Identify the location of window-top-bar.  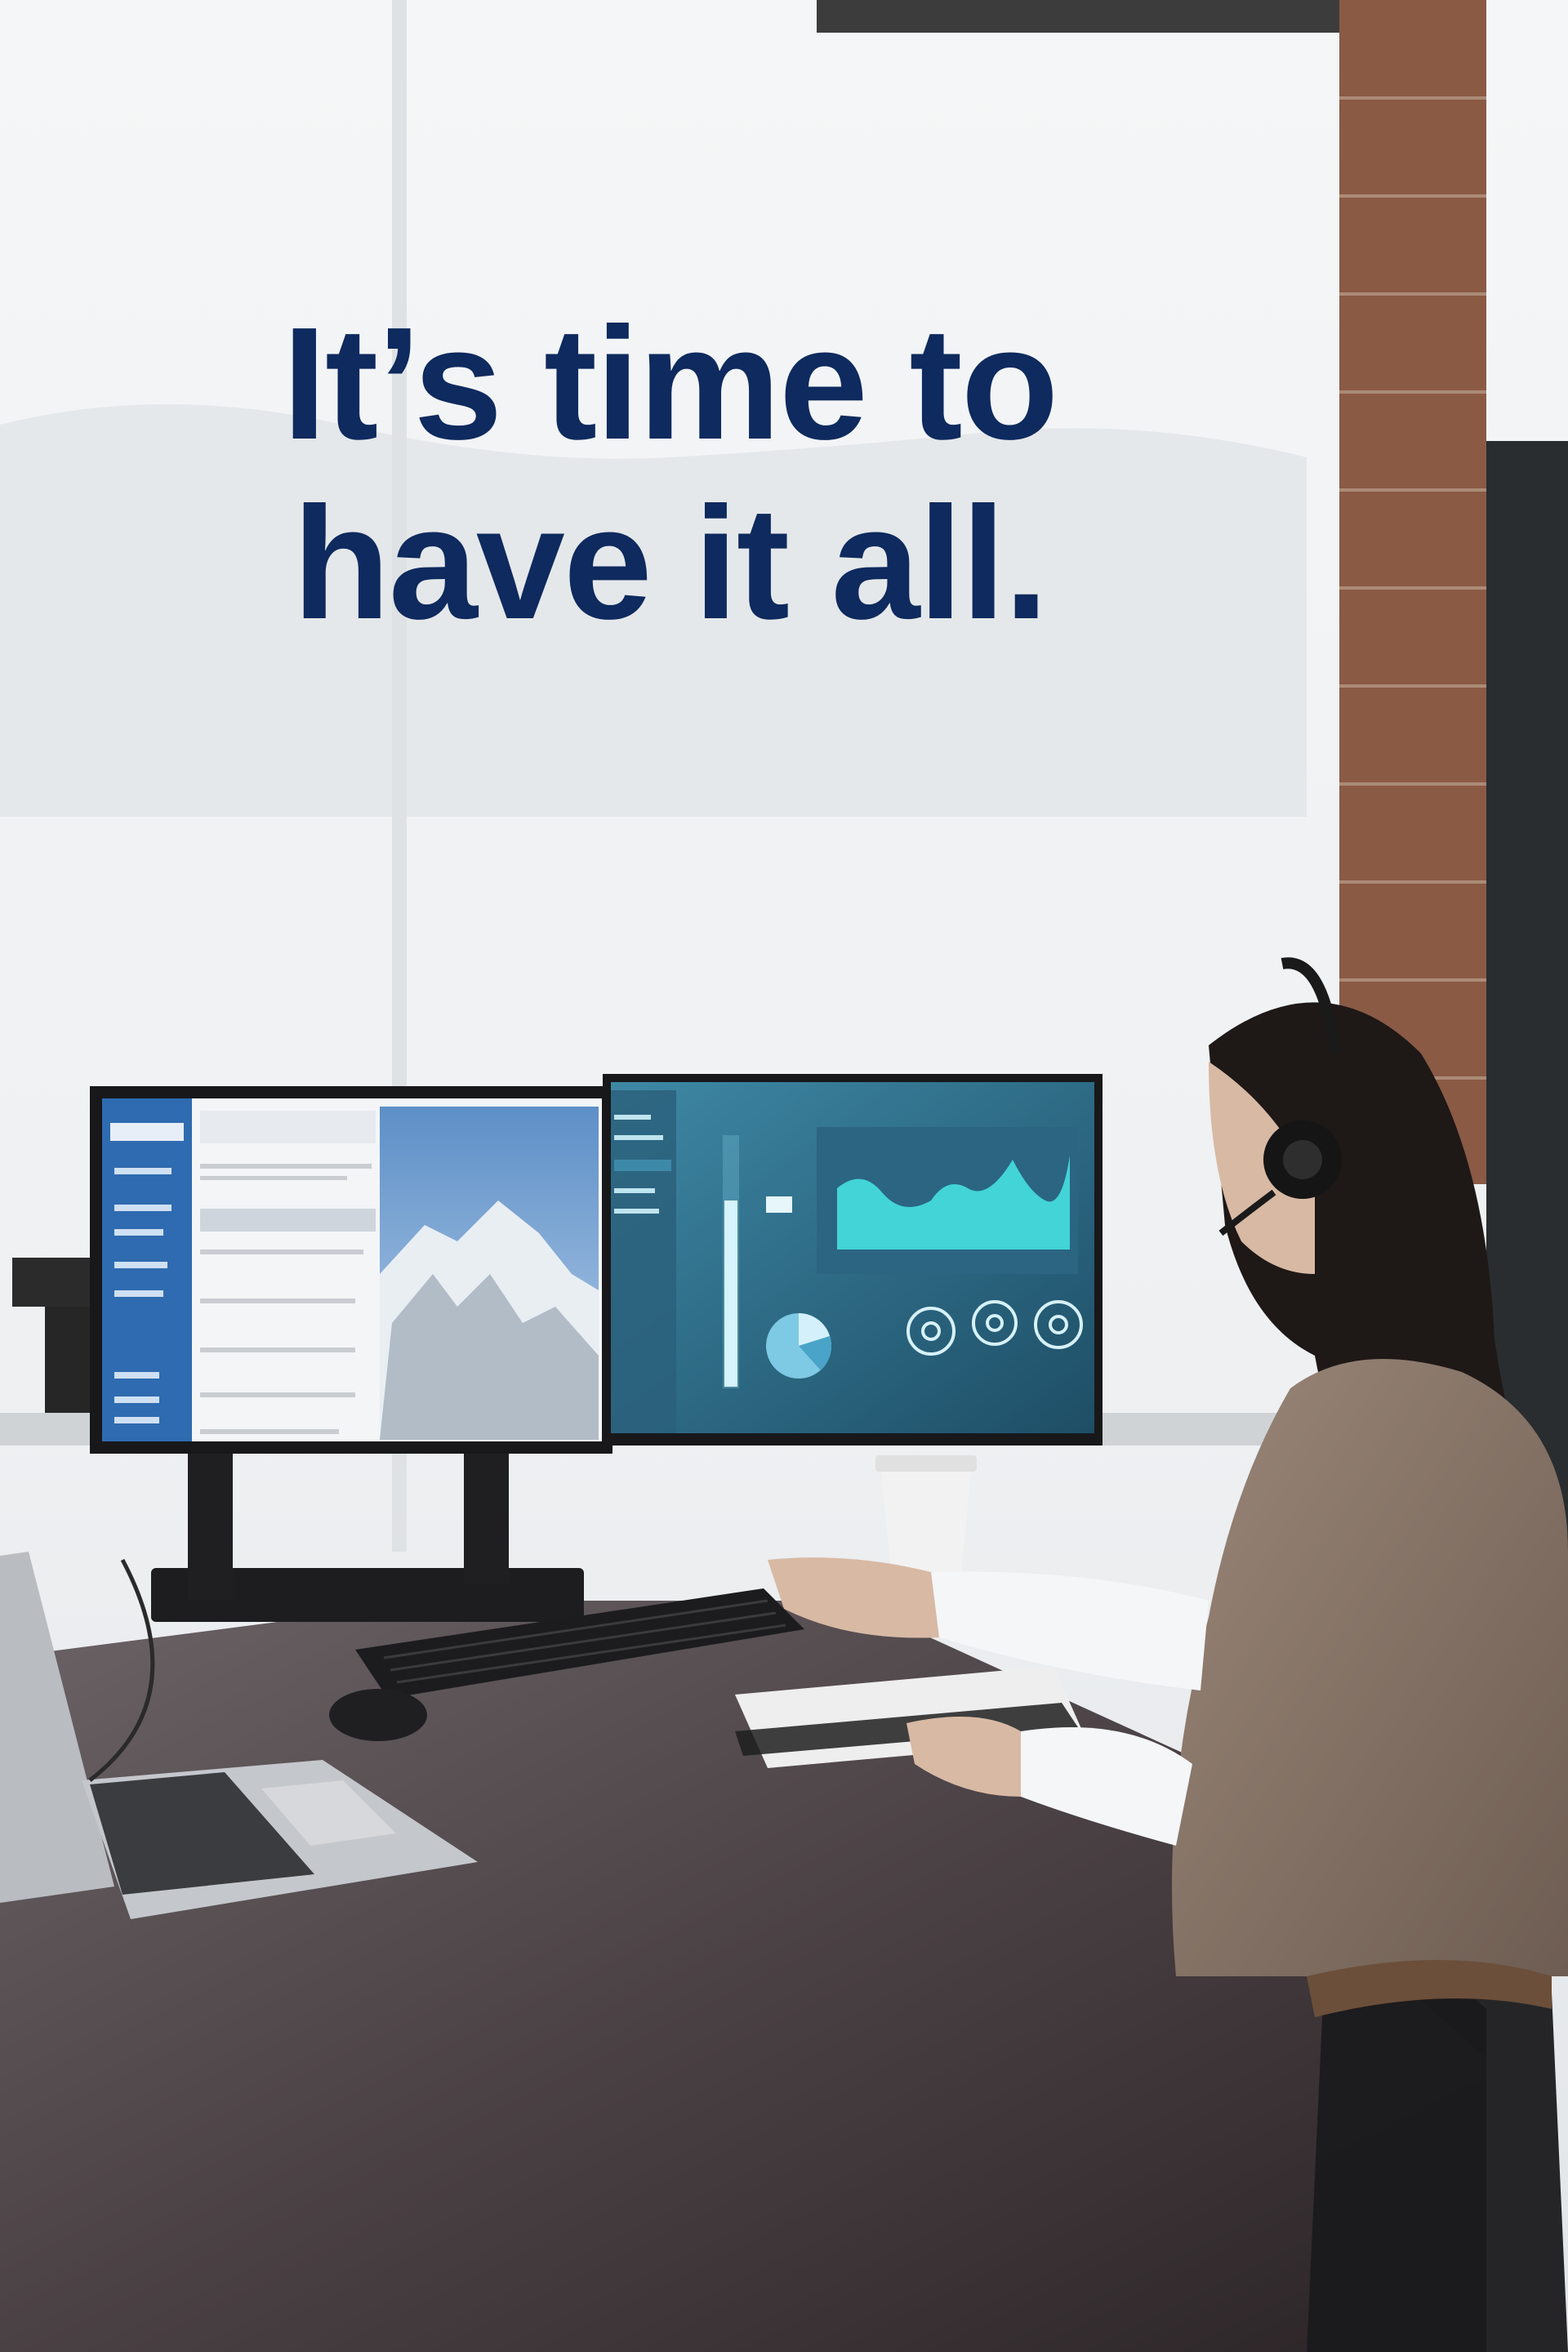
(1086, 16).